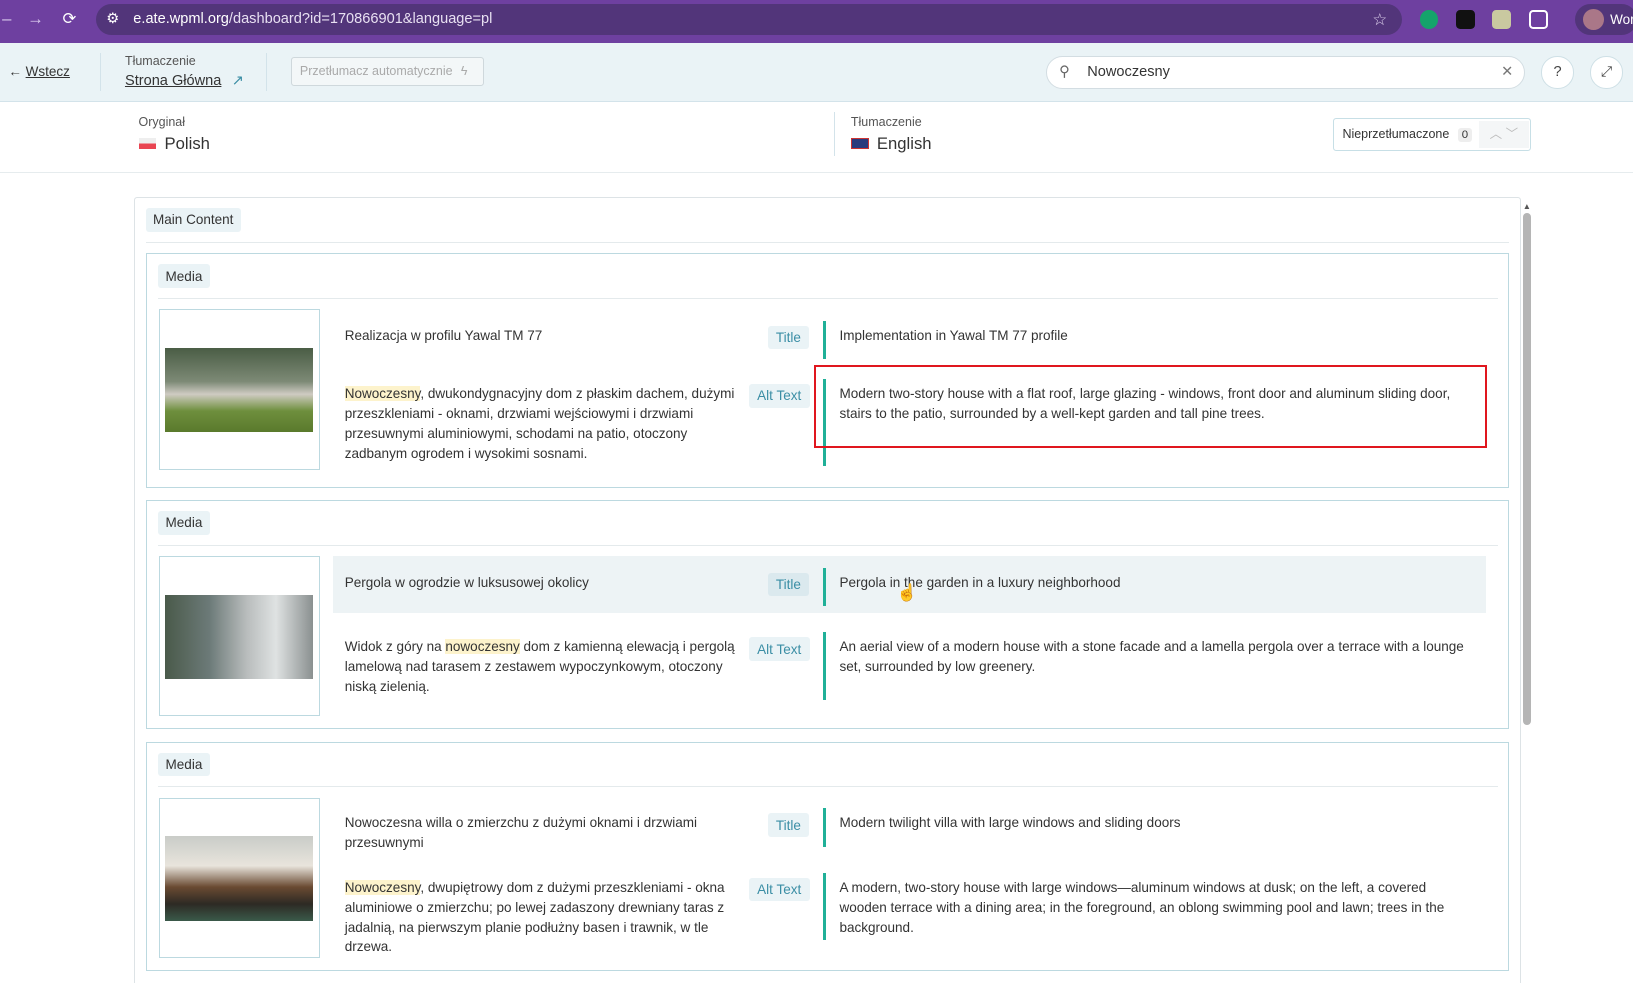 This screenshot has width=1633, height=983. Describe the element at coordinates (376, 71) in the screenshot. I see `auto-translate-label: Przetłumacz automatycznie` at that location.